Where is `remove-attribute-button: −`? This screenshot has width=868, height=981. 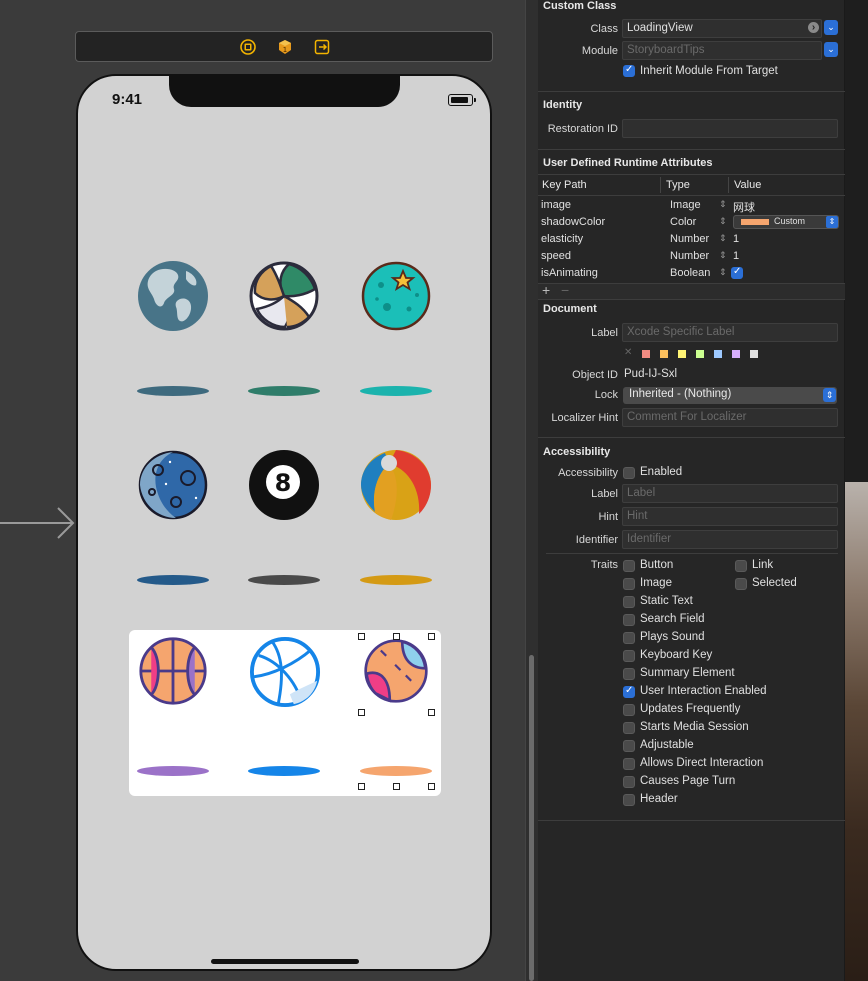 remove-attribute-button: − is located at coordinates (565, 290).